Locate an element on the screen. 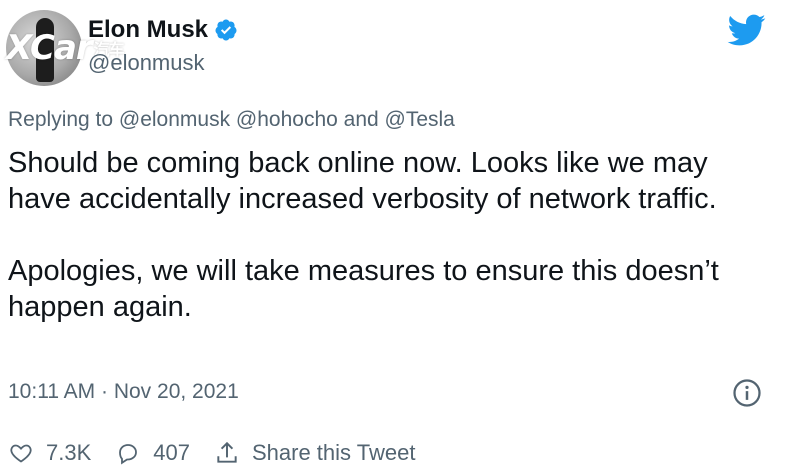 This screenshot has width=788, height=476. verified-badge-icon is located at coordinates (226, 30).